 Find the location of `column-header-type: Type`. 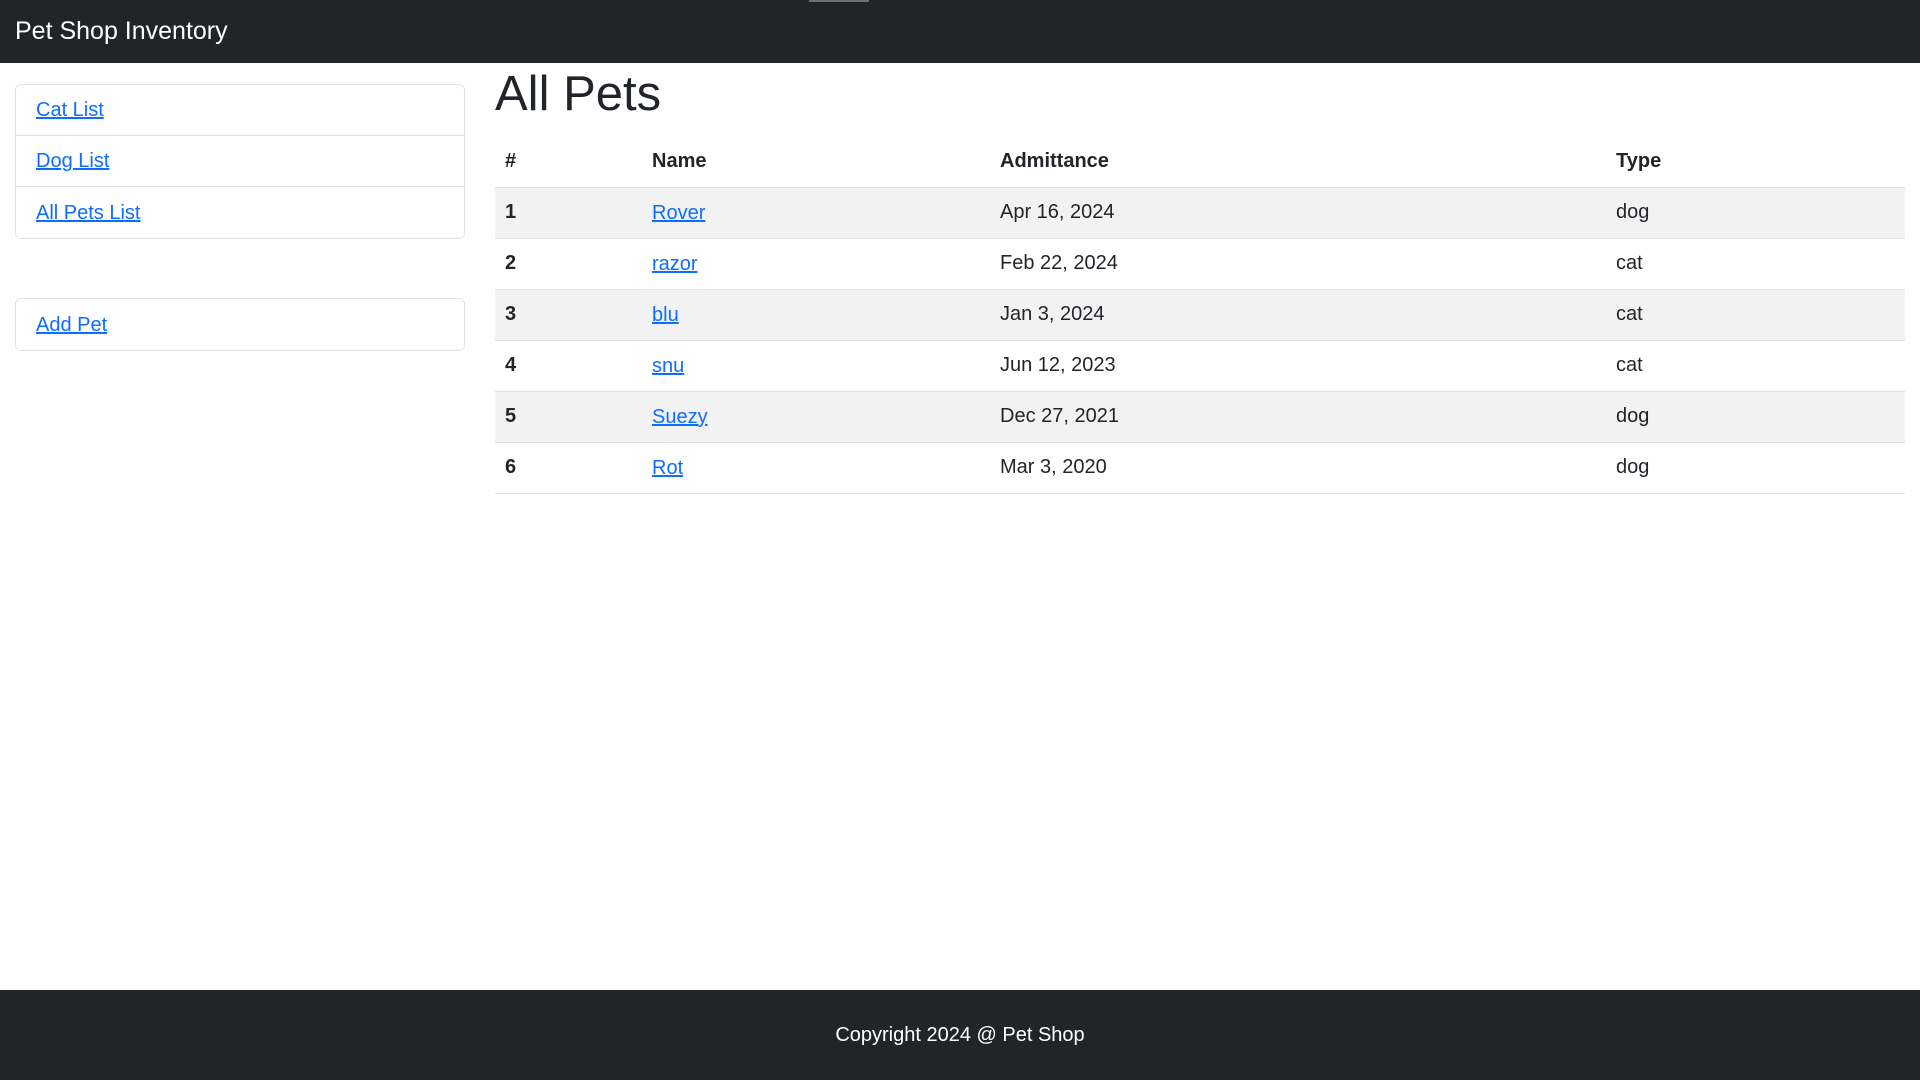

column-header-type: Type is located at coordinates (1755, 162).